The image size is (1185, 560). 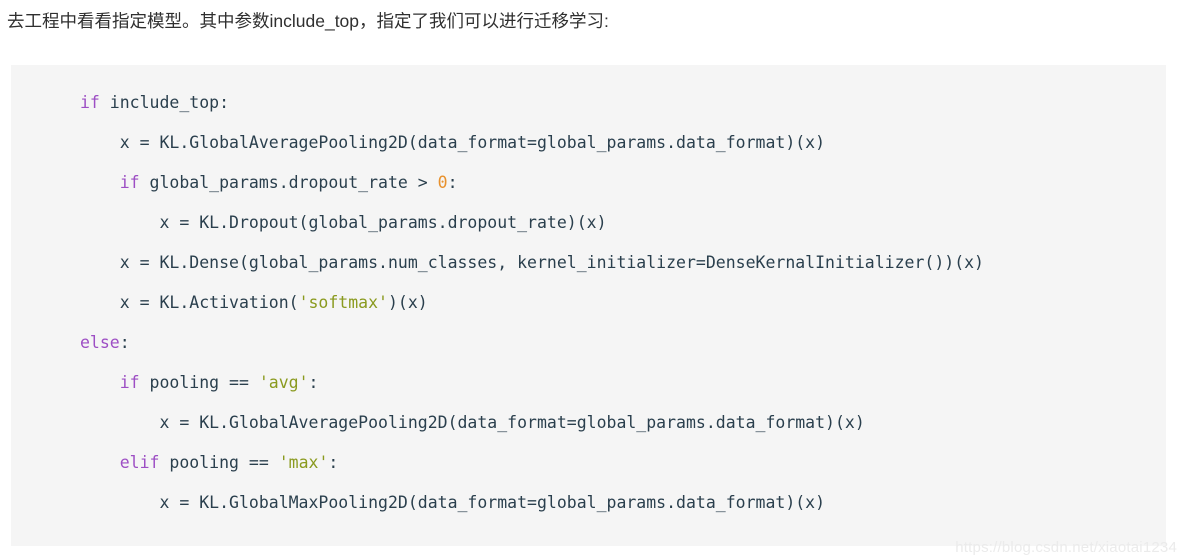 I want to click on code-token-str: 'softmax', so click(x=343, y=302).